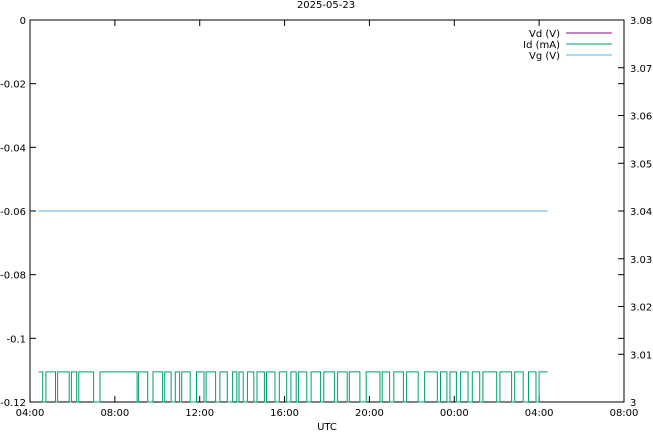  I want to click on x-tick-label: 00:00, so click(454, 413).